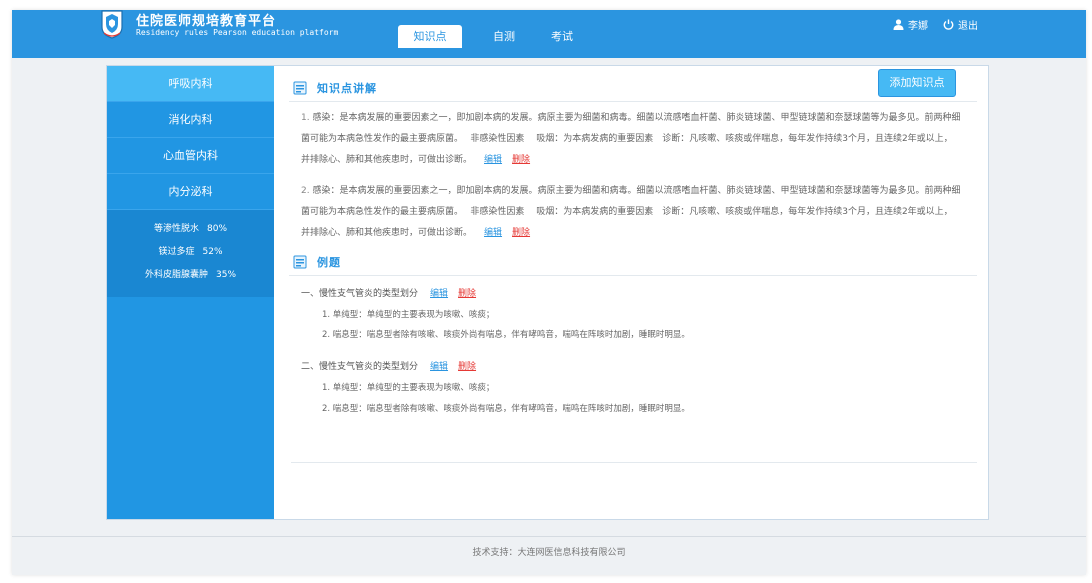 Image resolution: width=1092 pixels, height=583 pixels. Describe the element at coordinates (305, 191) in the screenshot. I see `entry-number: 2.` at that location.